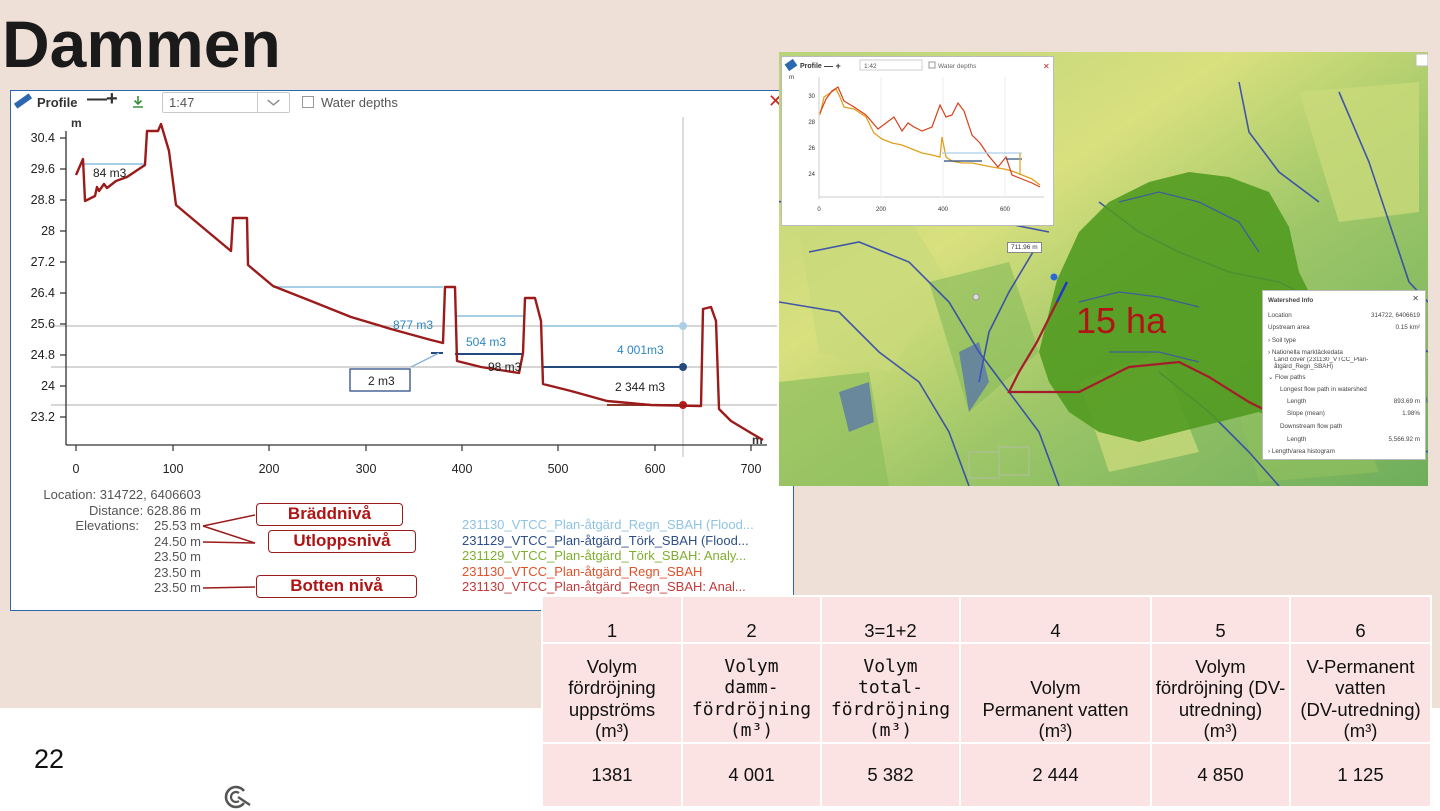  Describe the element at coordinates (1415, 298) in the screenshot. I see `watershed-close-icon: ✕` at that location.